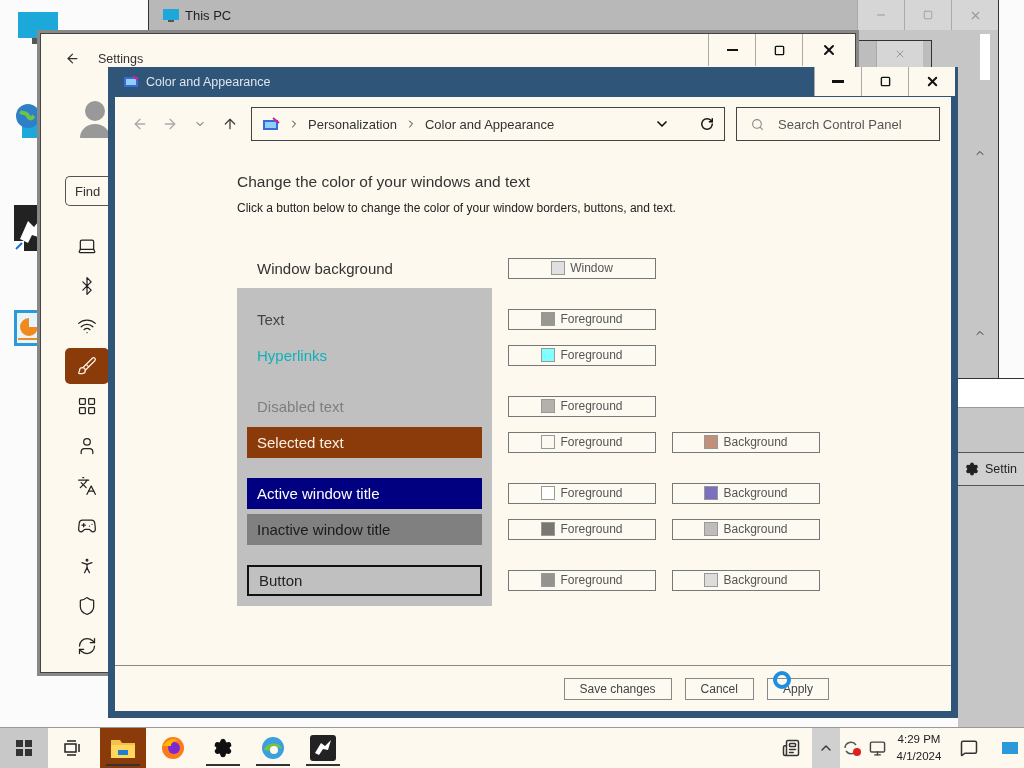 The image size is (1024, 768). Describe the element at coordinates (352, 124) in the screenshot. I see `breadcrumb: Personalization` at that location.